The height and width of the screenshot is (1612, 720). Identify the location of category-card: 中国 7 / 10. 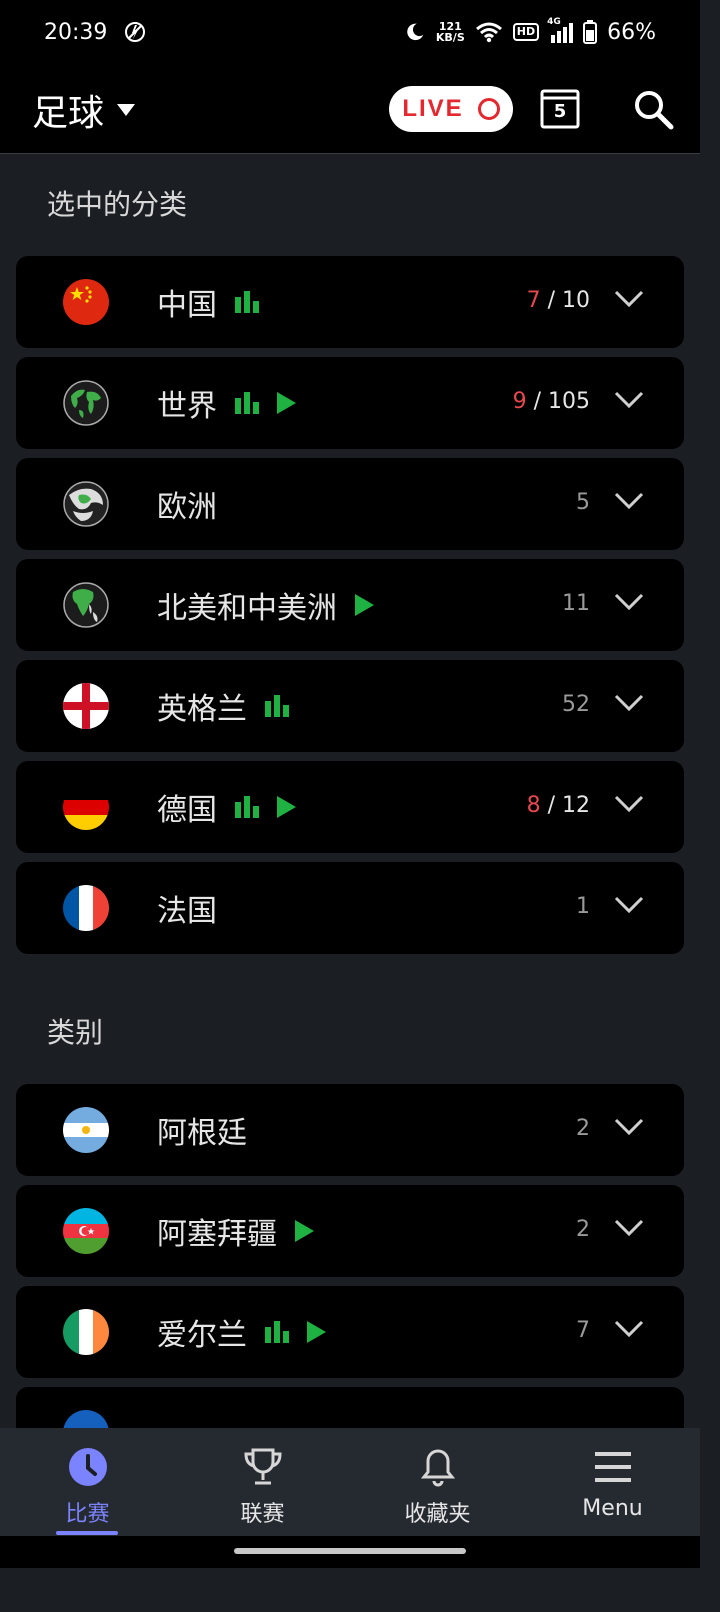
(350, 302).